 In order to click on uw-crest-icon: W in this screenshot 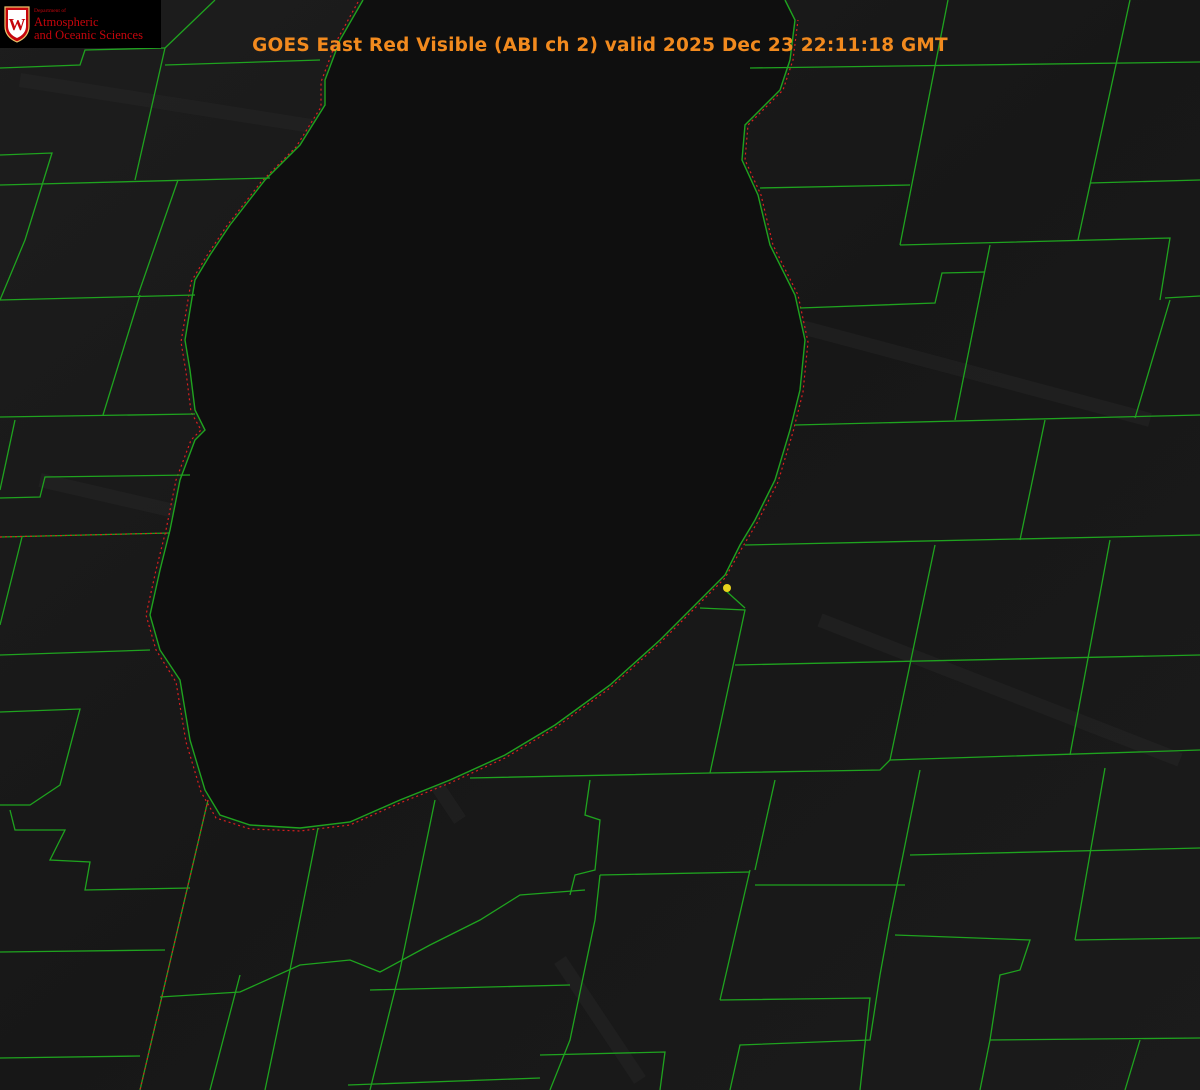, I will do `click(17, 24)`.